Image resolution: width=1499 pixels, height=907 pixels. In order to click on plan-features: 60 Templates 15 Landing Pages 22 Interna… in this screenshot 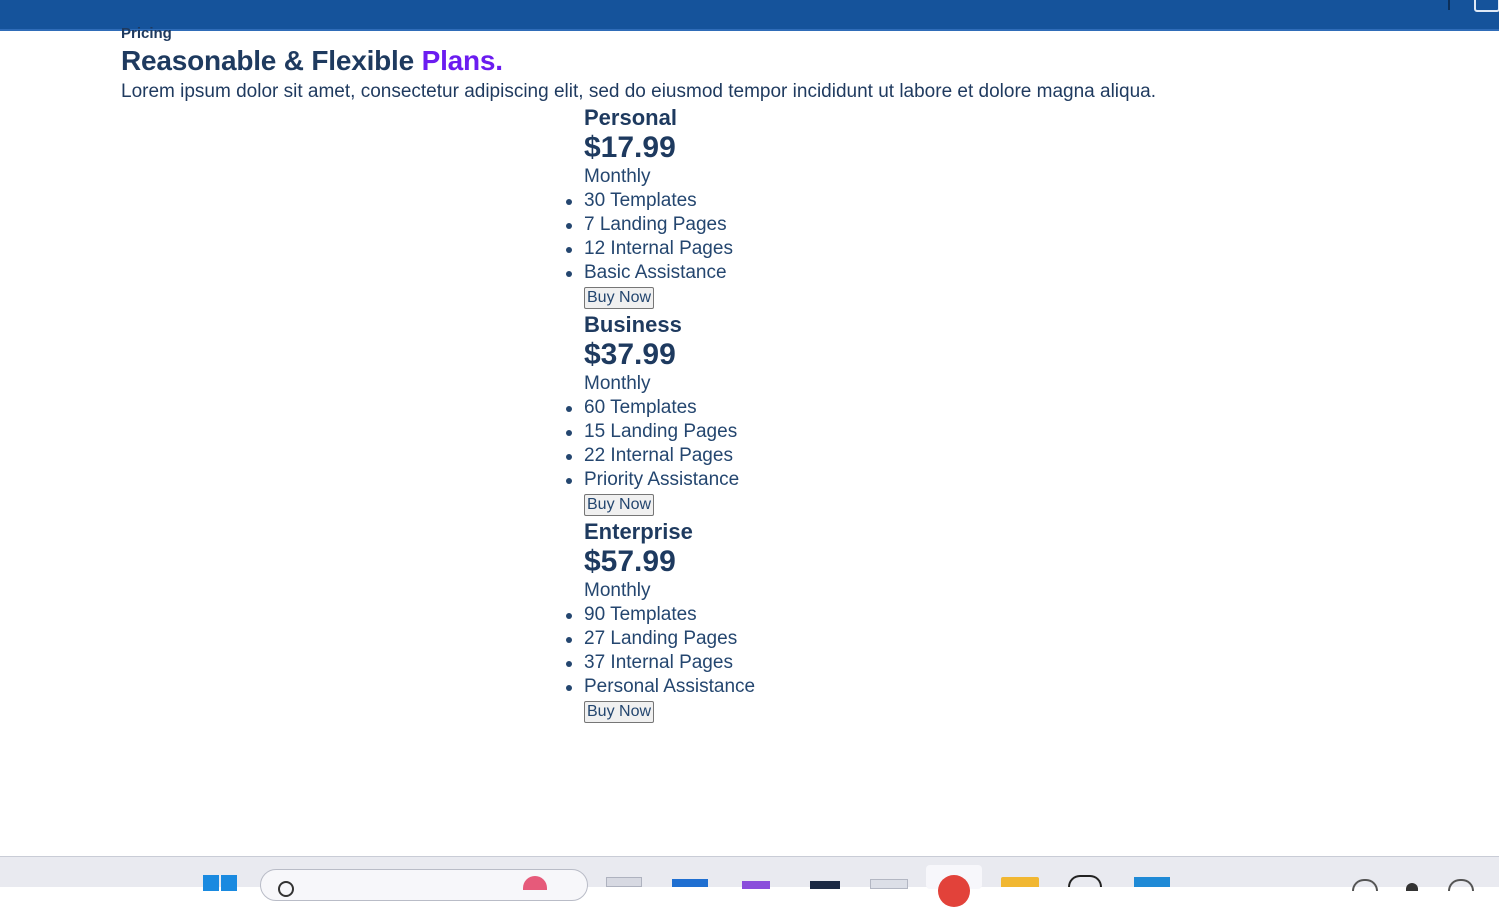, I will do `click(875, 444)`.